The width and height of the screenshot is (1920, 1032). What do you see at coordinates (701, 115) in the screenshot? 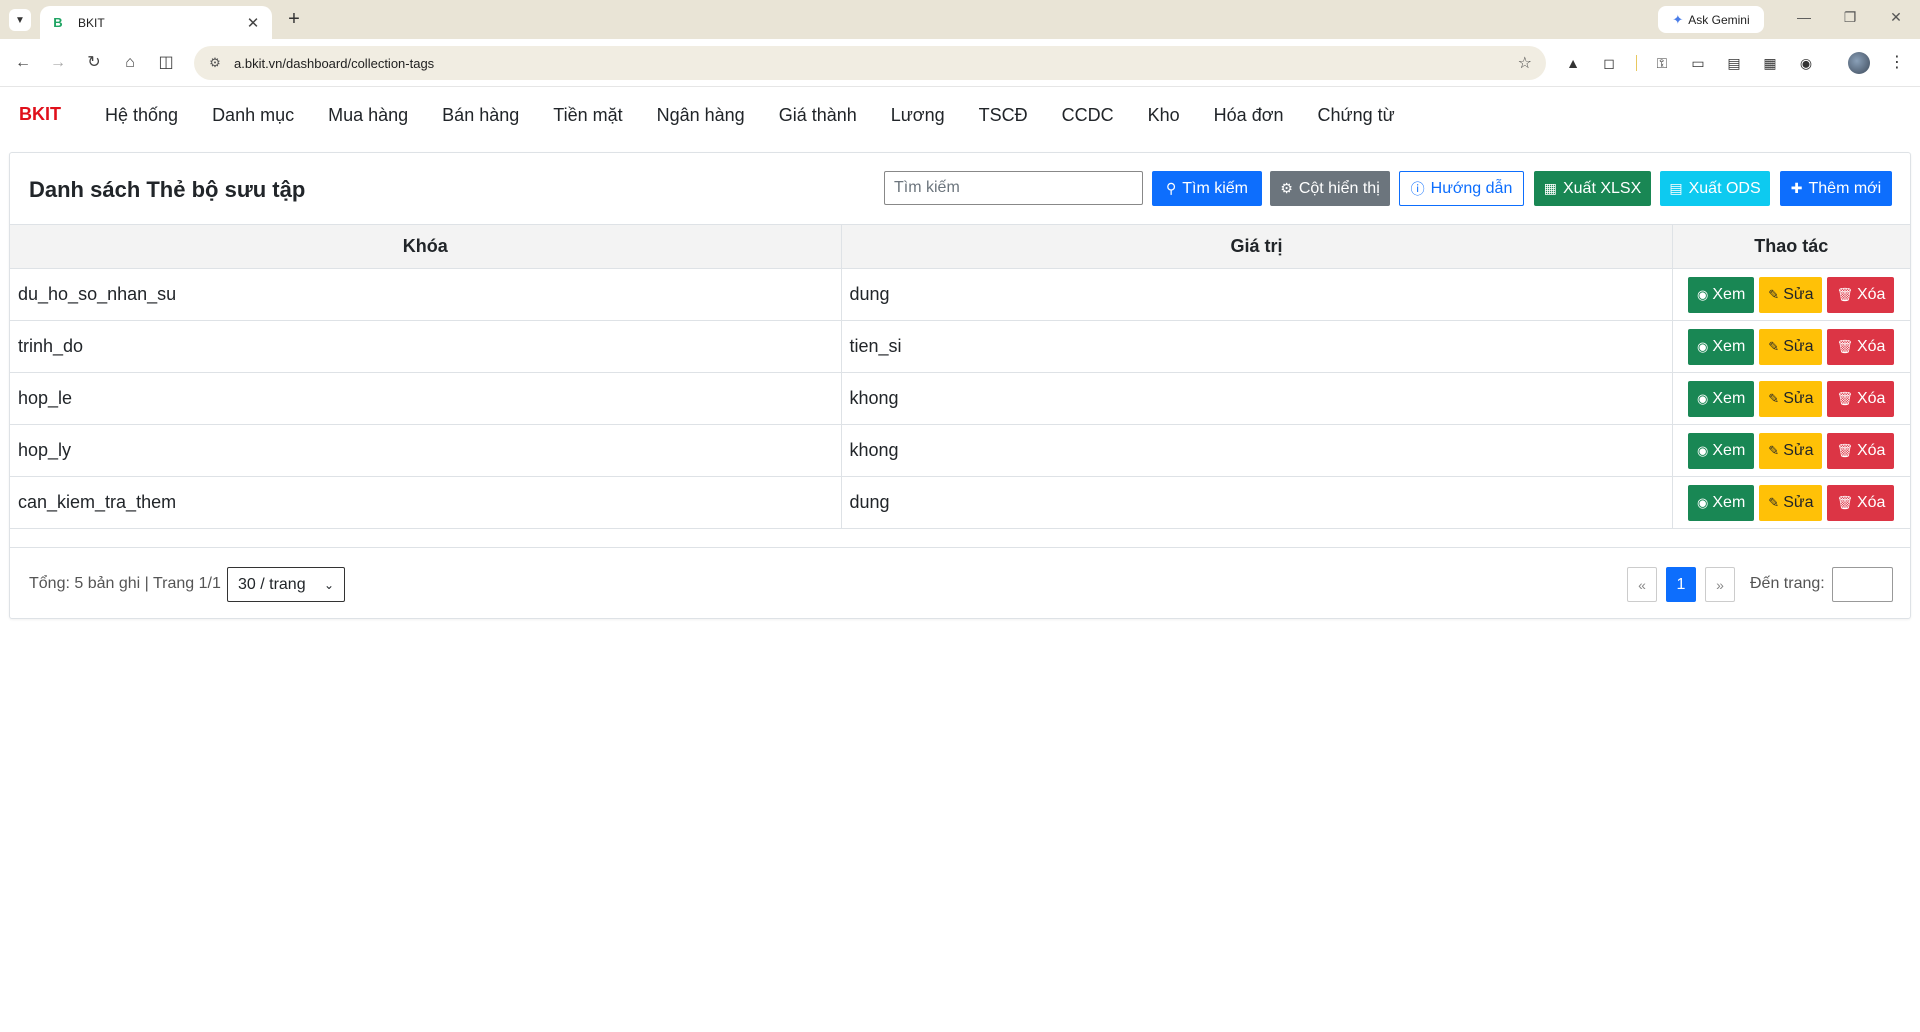
I see `menu-item-6: Ngân hàng` at bounding box center [701, 115].